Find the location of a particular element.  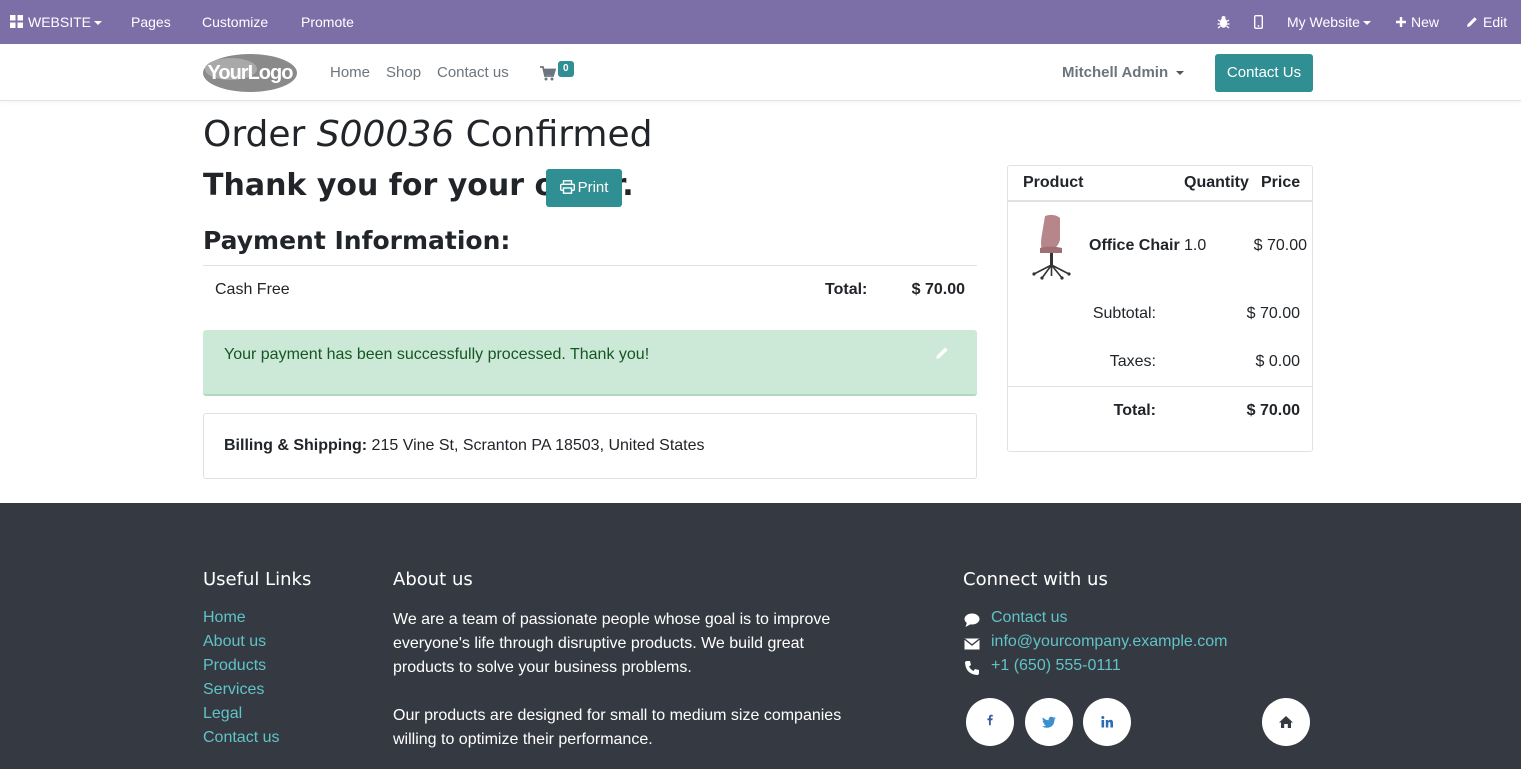

title-suffix: Confirmed is located at coordinates (559, 134).